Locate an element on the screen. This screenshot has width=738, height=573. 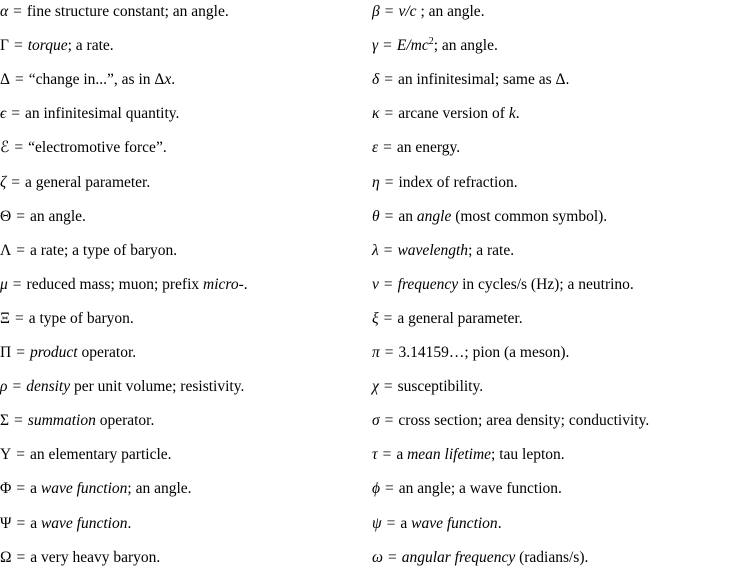
glossary-entry-right: κ = arcane version of k. is located at coordinates (446, 114).